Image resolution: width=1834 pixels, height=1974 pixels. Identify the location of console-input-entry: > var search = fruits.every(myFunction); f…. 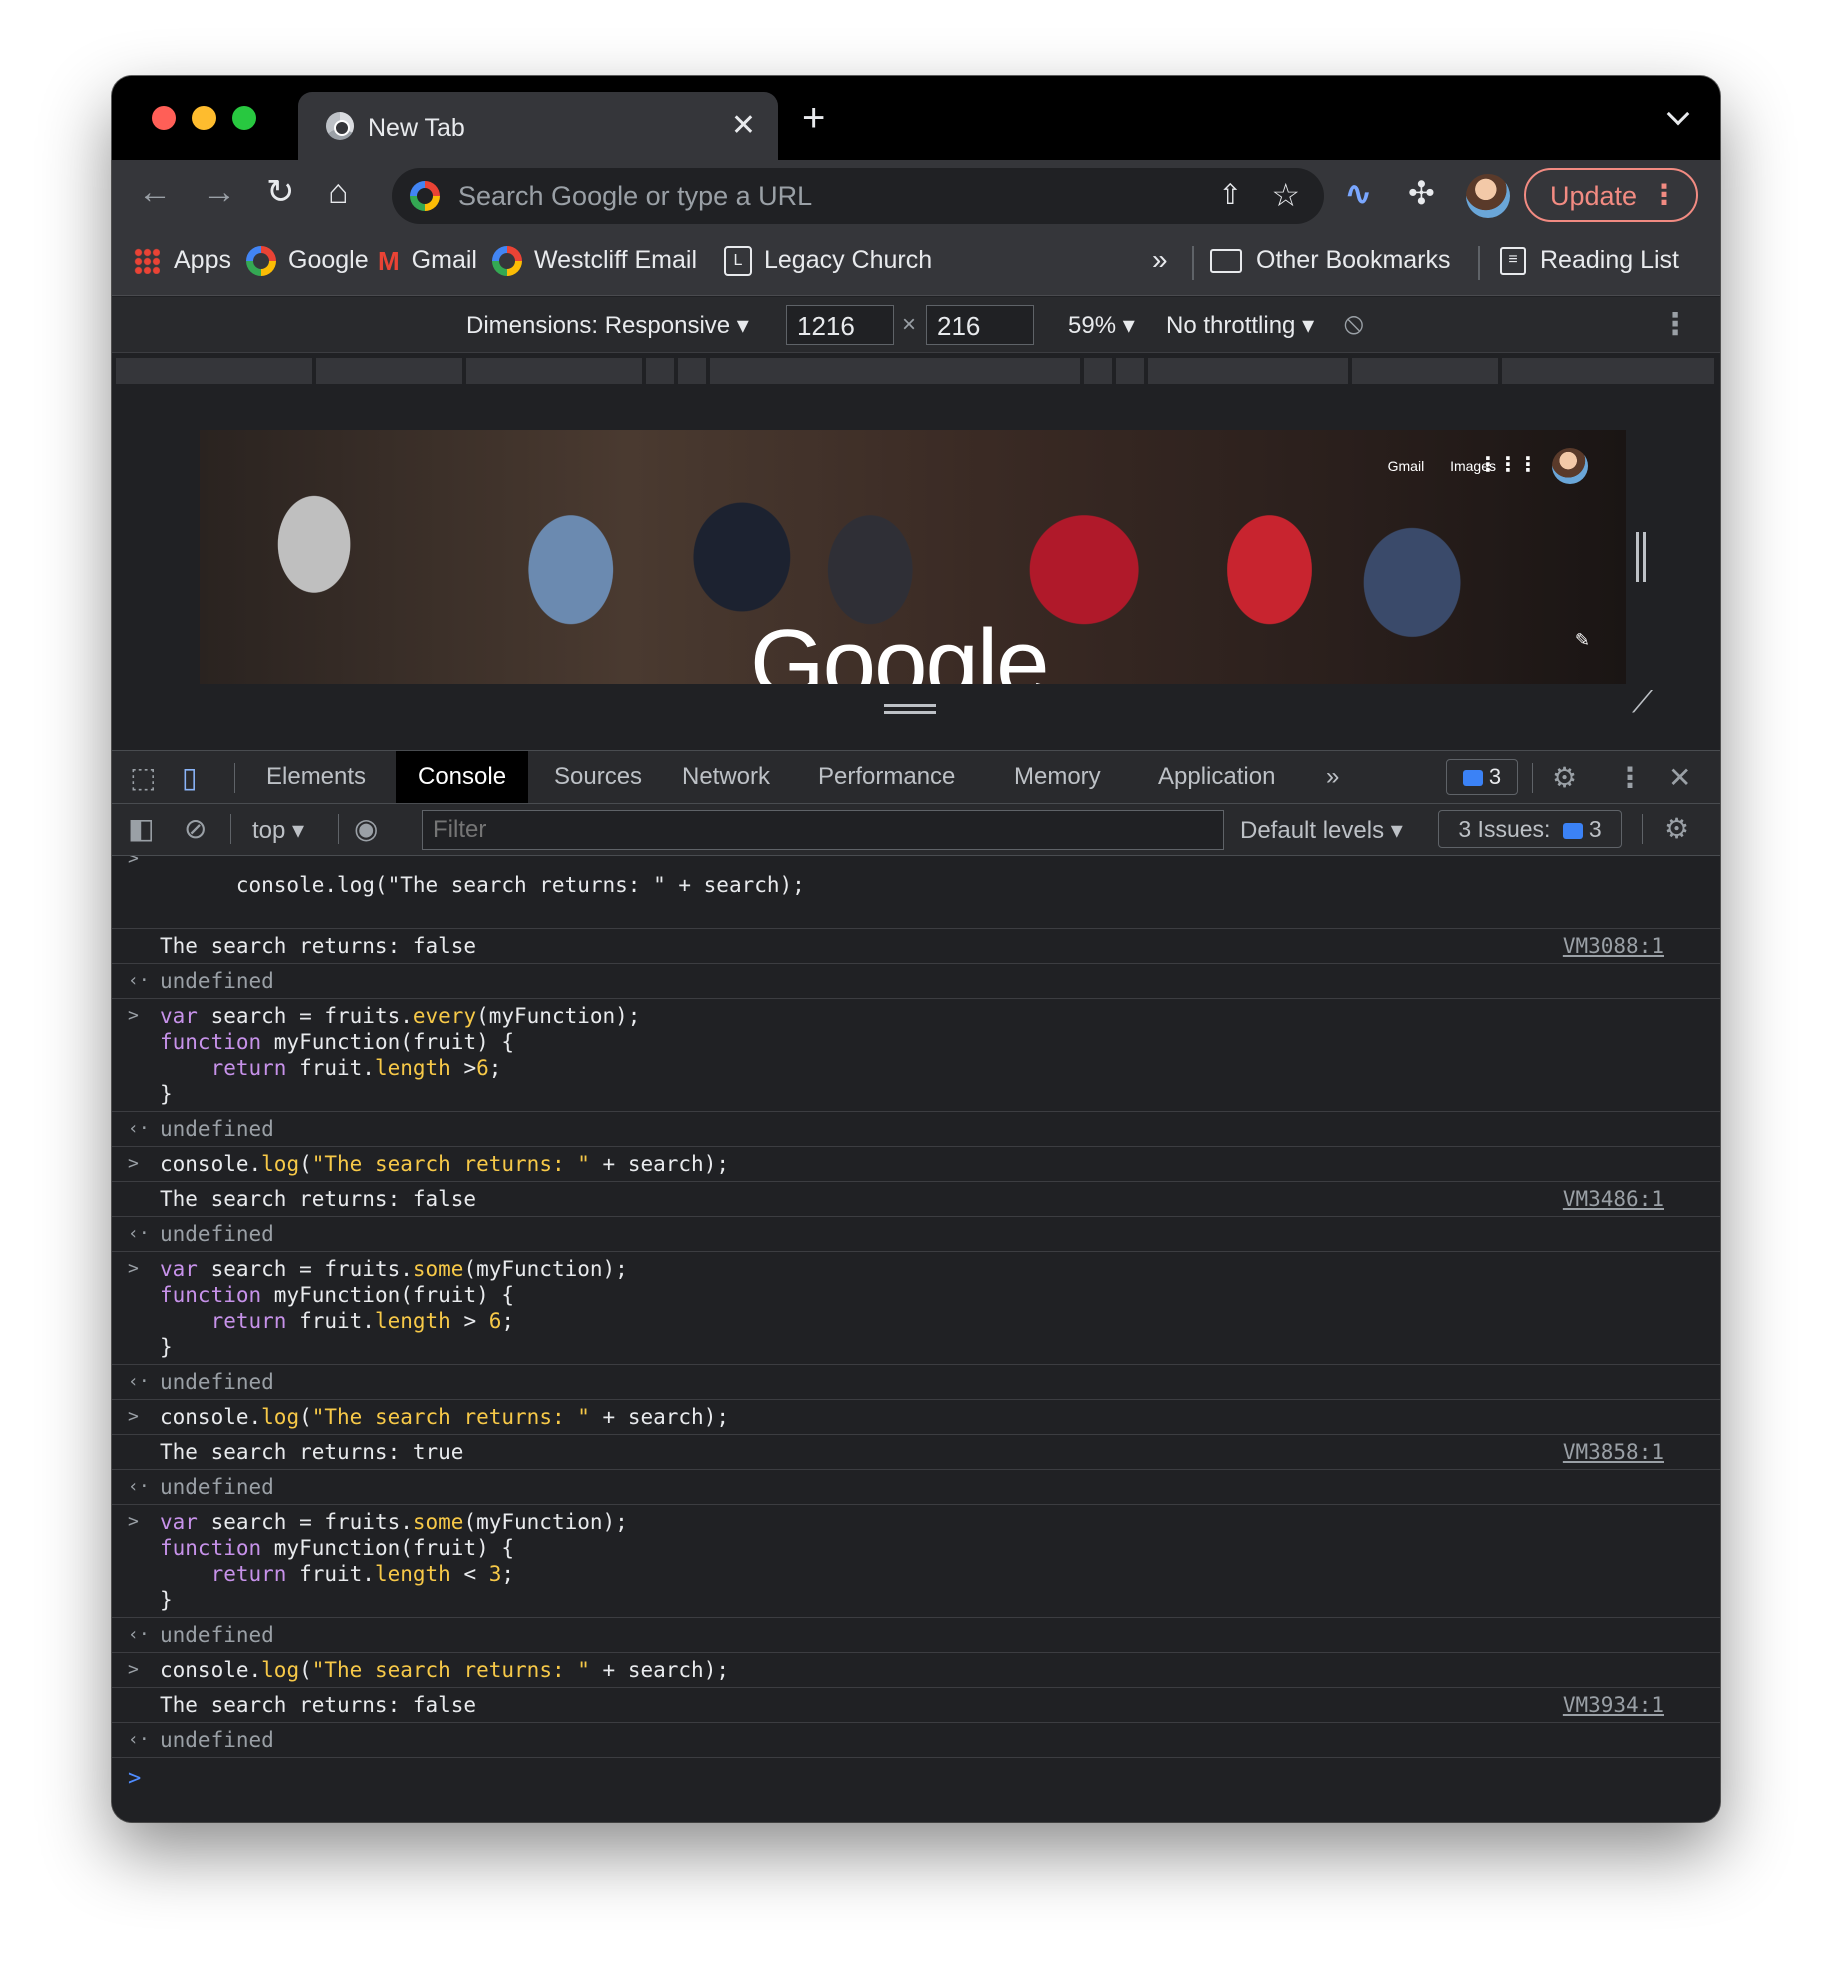
(916, 1055).